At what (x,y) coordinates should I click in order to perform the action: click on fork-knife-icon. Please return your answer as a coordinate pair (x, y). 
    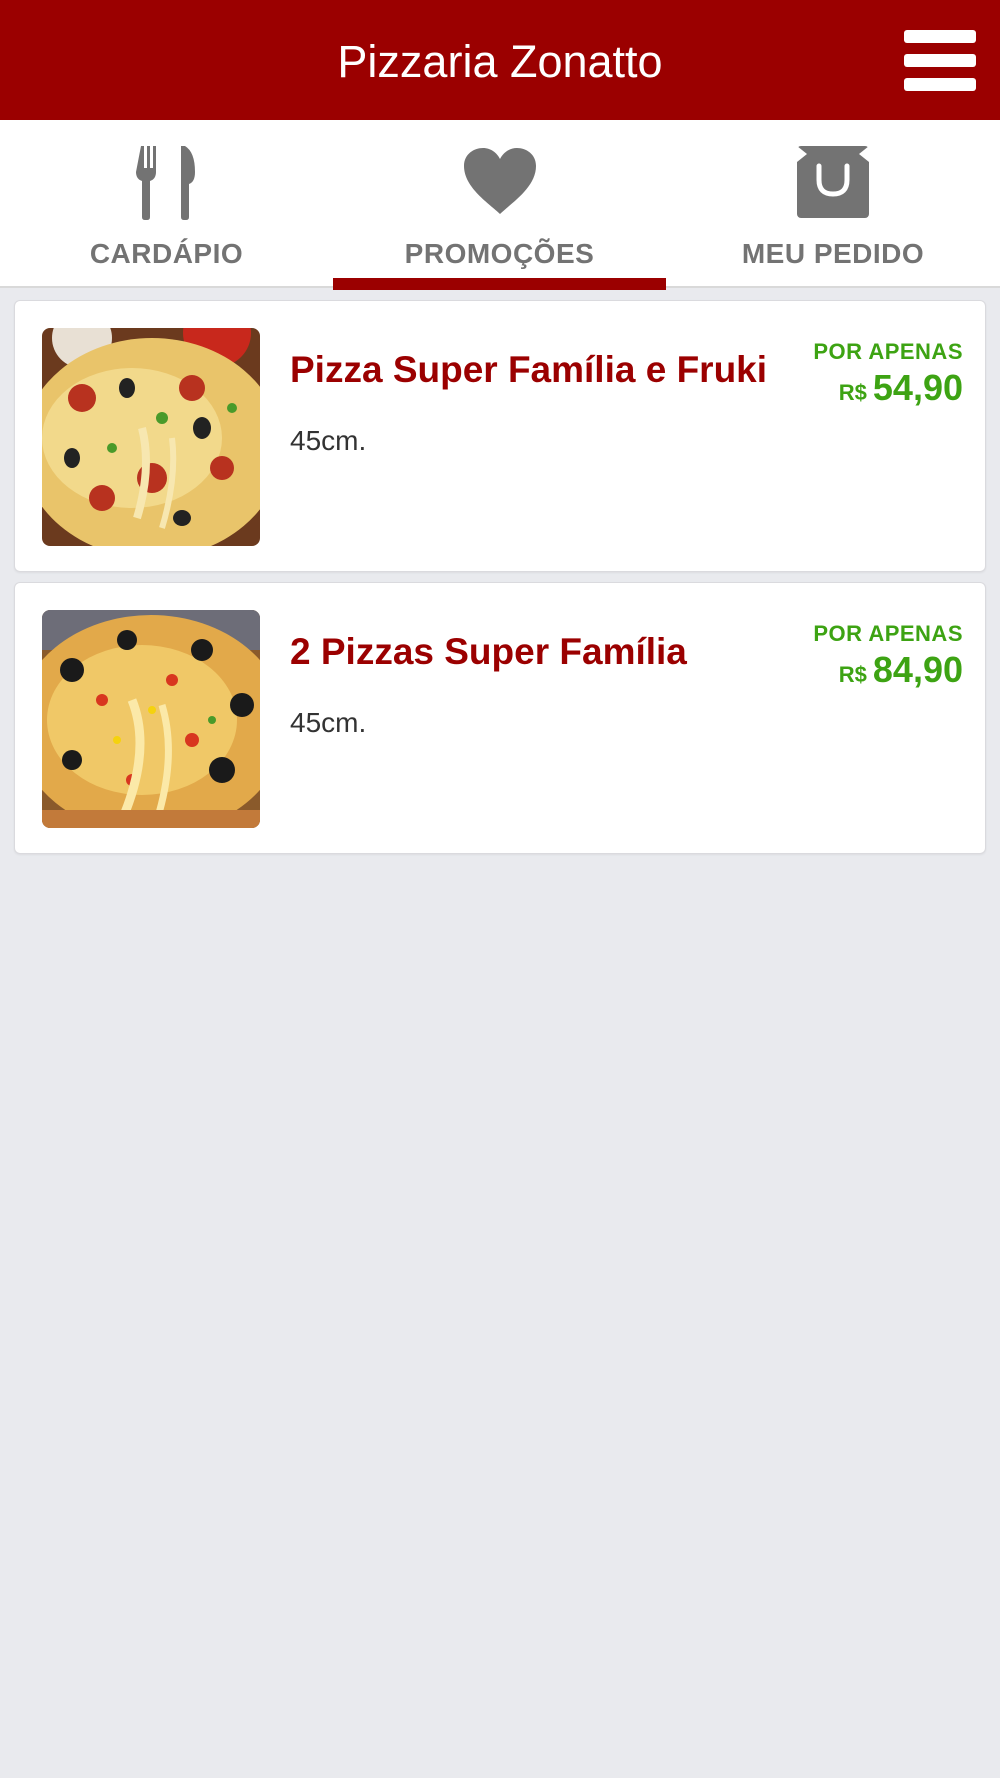
    Looking at the image, I should click on (165, 183).